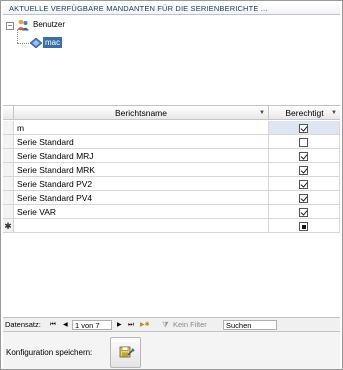 Image resolution: width=343 pixels, height=370 pixels. I want to click on column-header-berechtigt: Berechtigt ▼, so click(304, 113).